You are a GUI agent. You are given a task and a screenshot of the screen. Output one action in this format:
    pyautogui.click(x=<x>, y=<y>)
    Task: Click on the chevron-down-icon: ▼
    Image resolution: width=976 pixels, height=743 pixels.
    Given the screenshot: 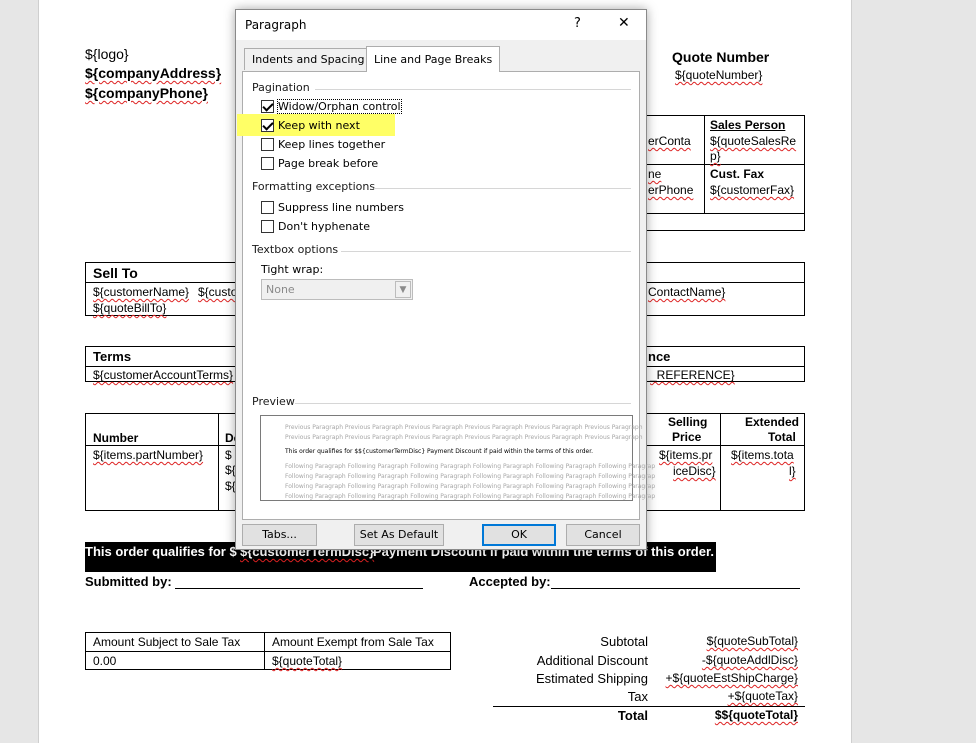 What is the action you would take?
    pyautogui.click(x=403, y=289)
    